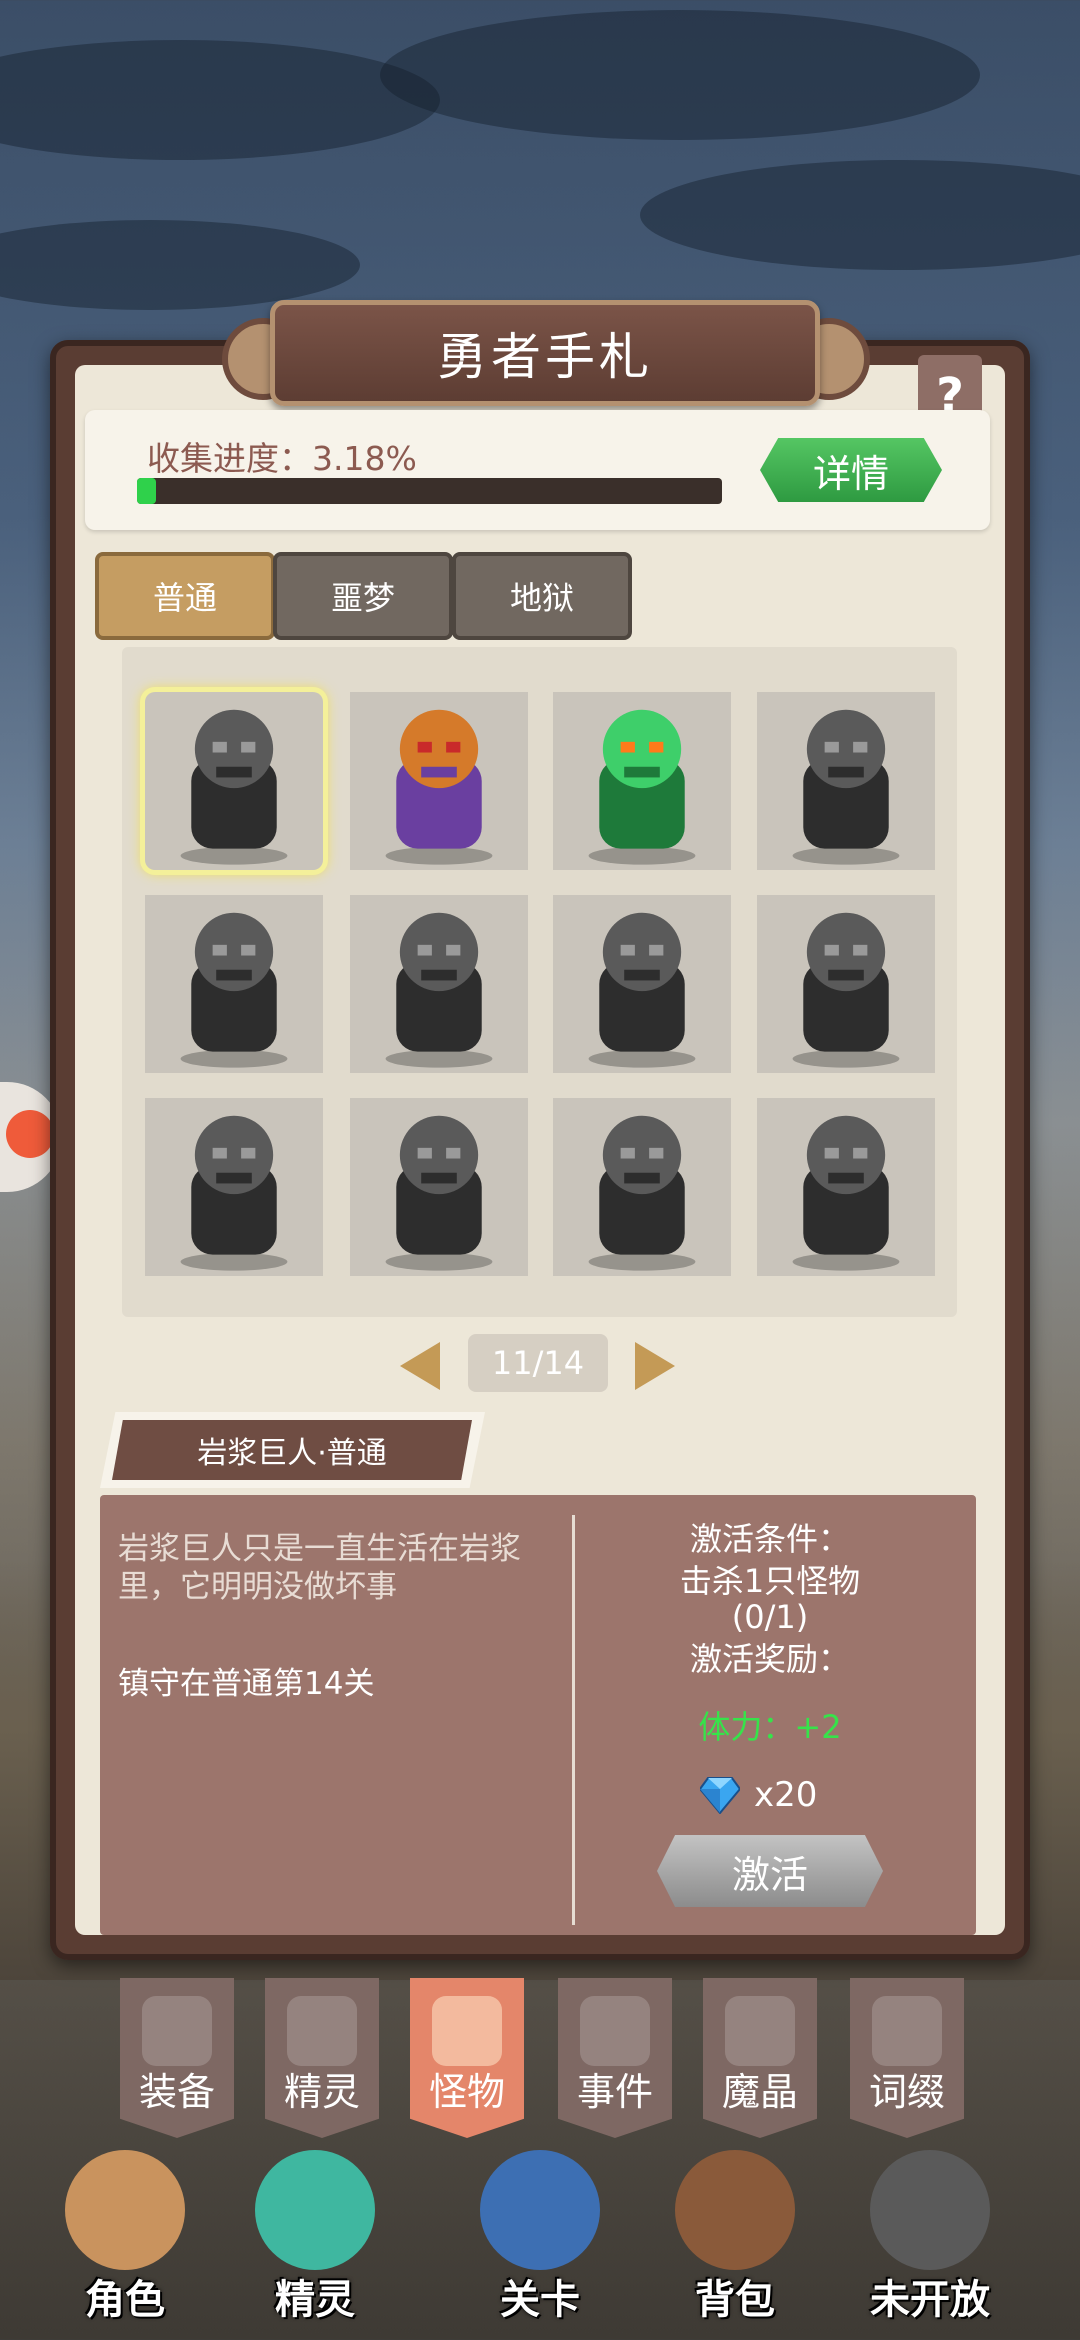  What do you see at coordinates (769, 1659) in the screenshot?
I see `reward-title: 激活奖励：` at bounding box center [769, 1659].